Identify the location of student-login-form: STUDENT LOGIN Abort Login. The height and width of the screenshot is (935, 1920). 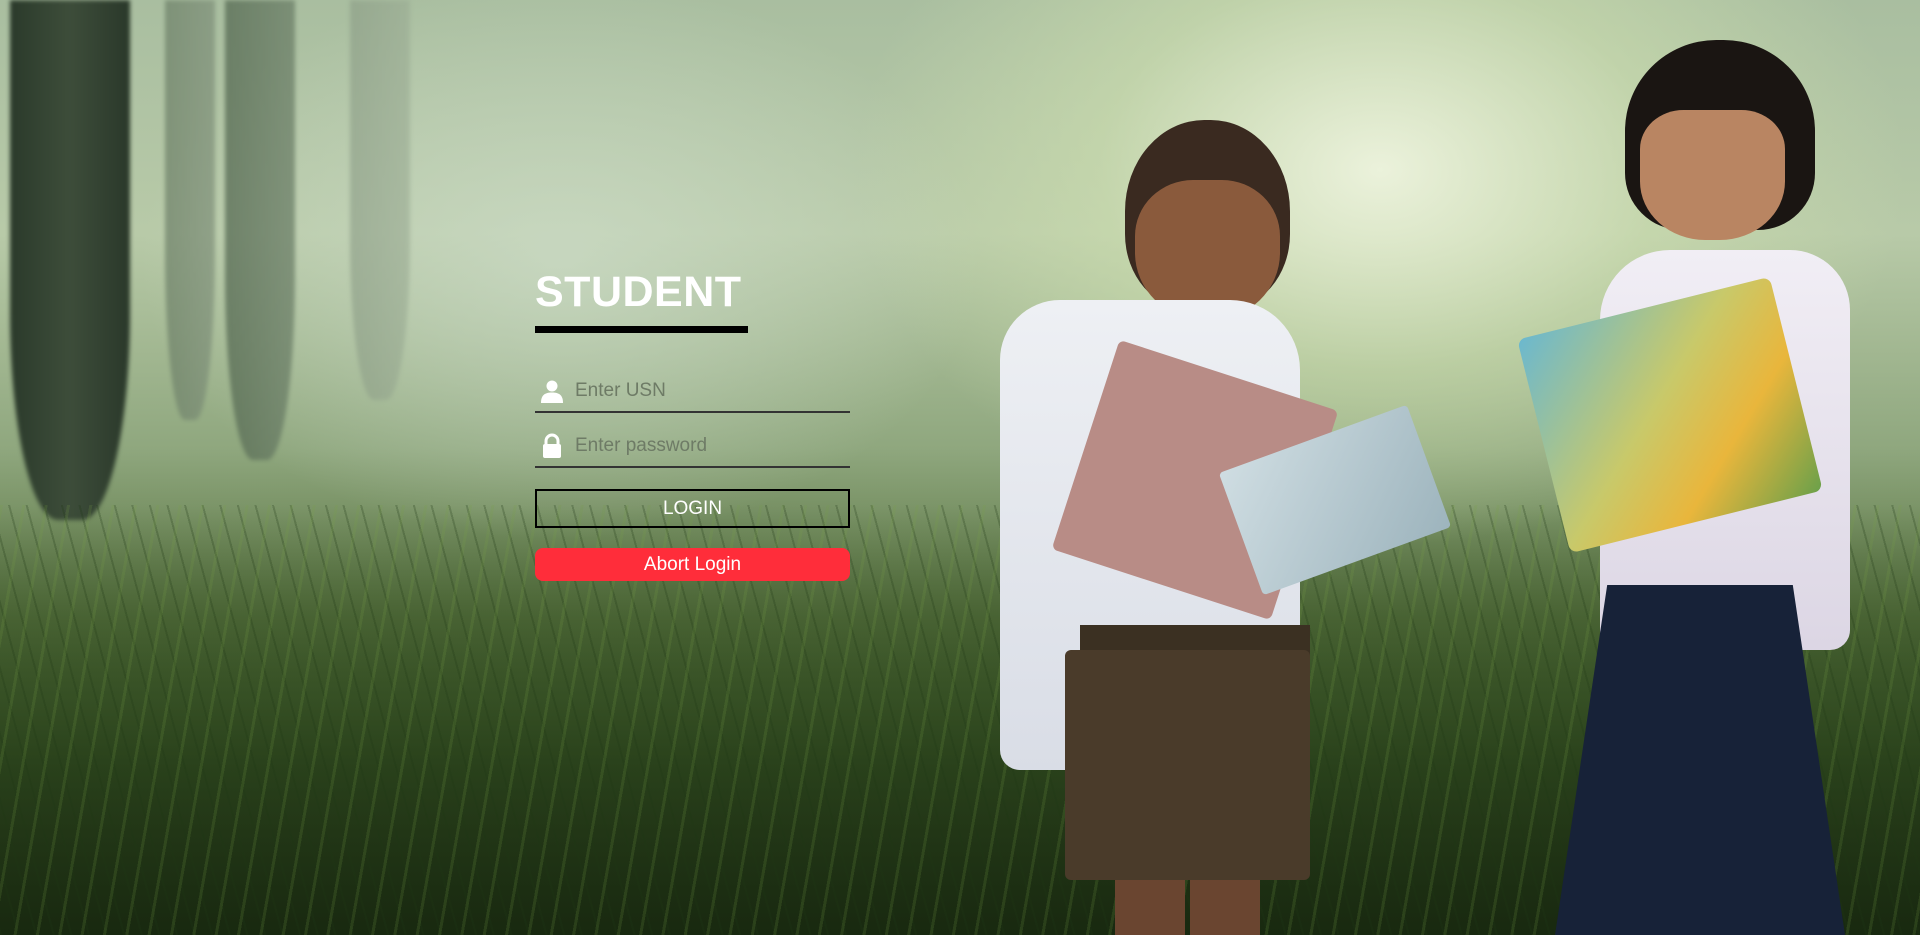
(692, 421).